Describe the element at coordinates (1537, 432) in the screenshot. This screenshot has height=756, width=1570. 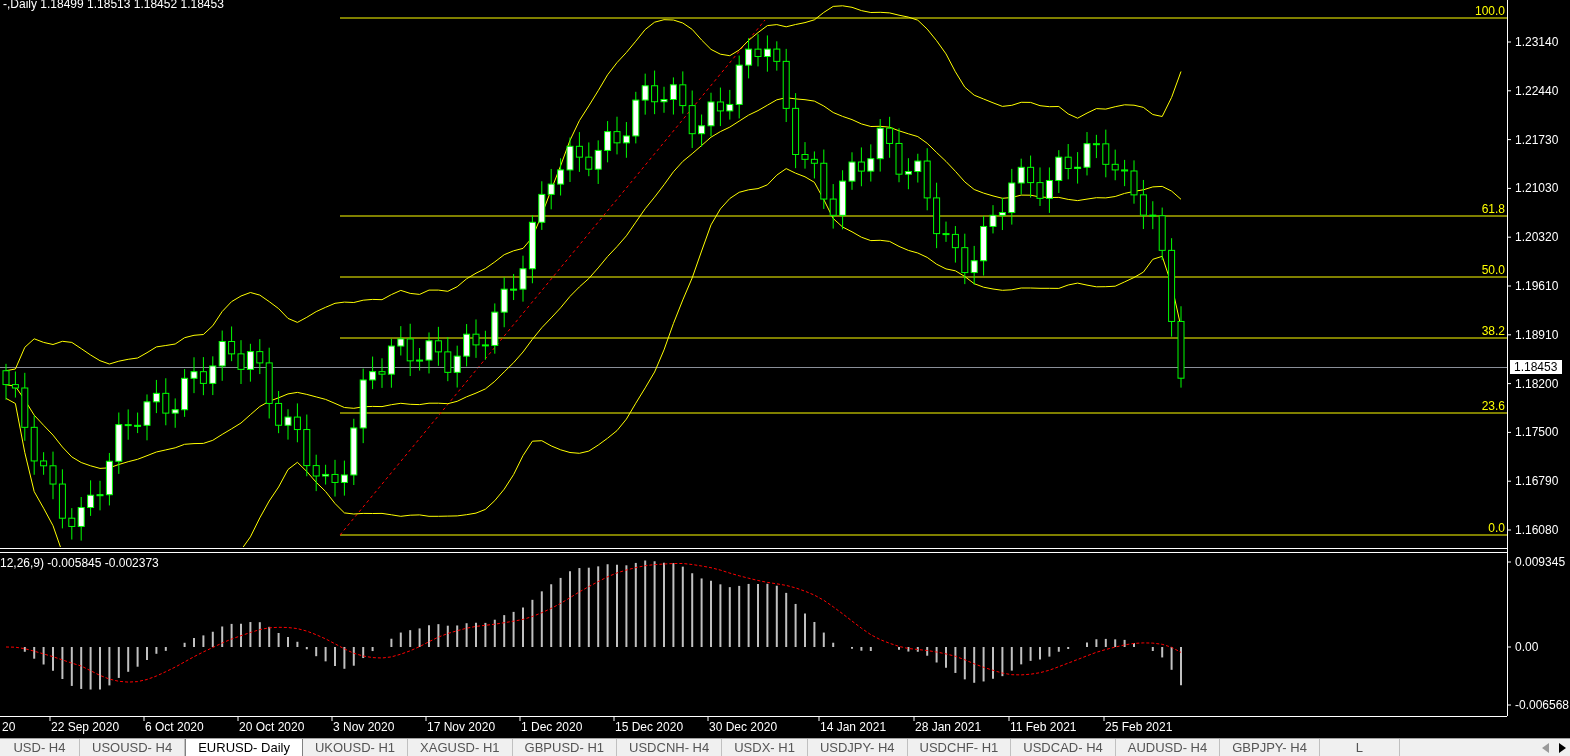
I see `price-axis-label: 1.17500` at that location.